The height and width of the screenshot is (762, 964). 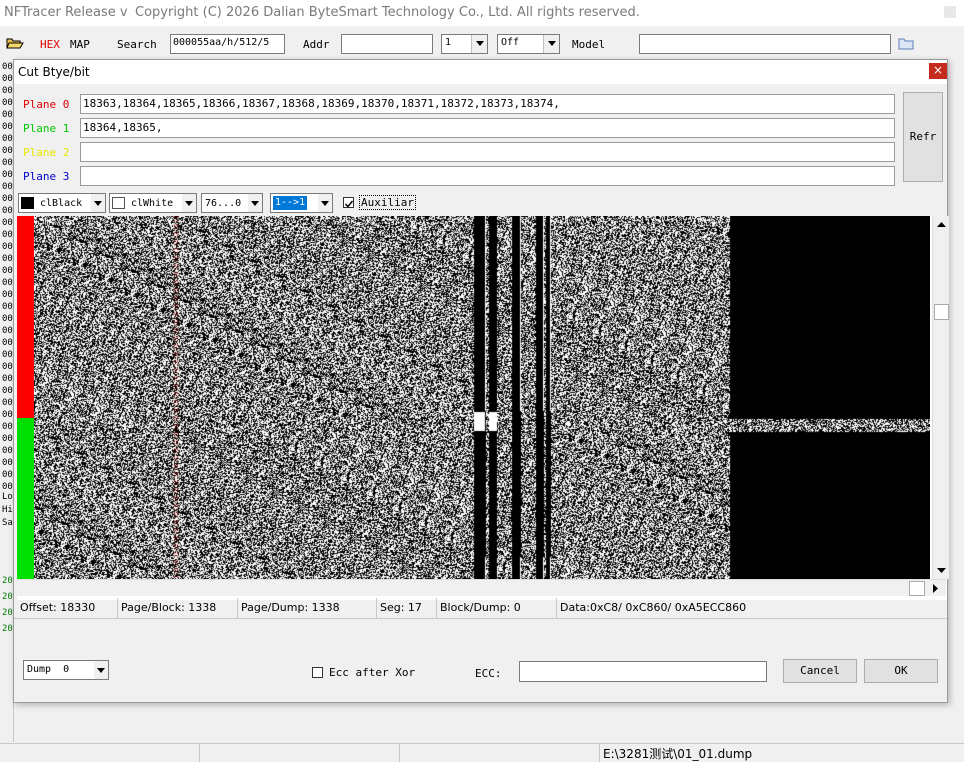 I want to click on hex-button: HEX, so click(x=50, y=44).